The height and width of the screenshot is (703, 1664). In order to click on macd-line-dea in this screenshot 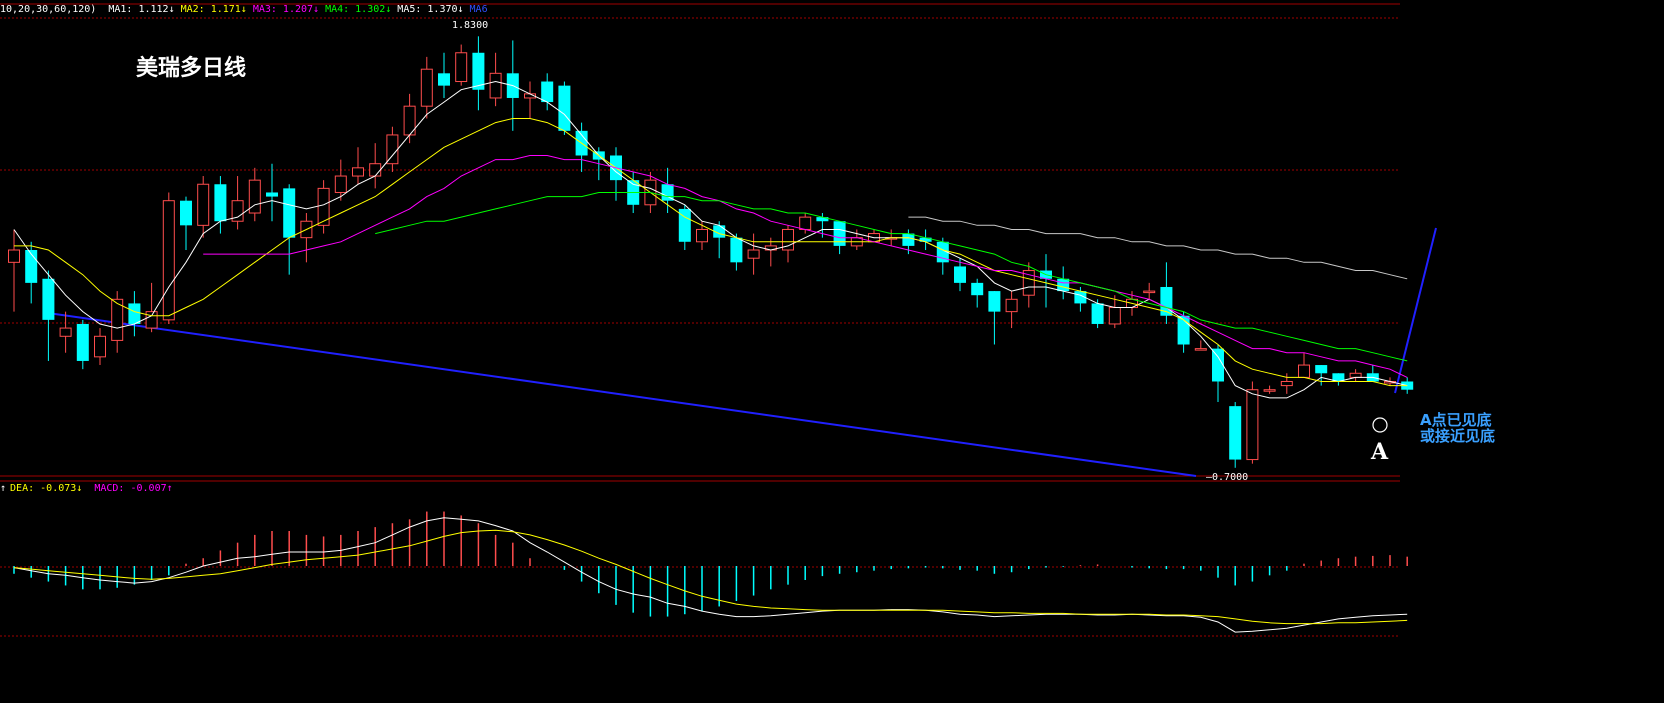, I will do `click(710, 577)`.